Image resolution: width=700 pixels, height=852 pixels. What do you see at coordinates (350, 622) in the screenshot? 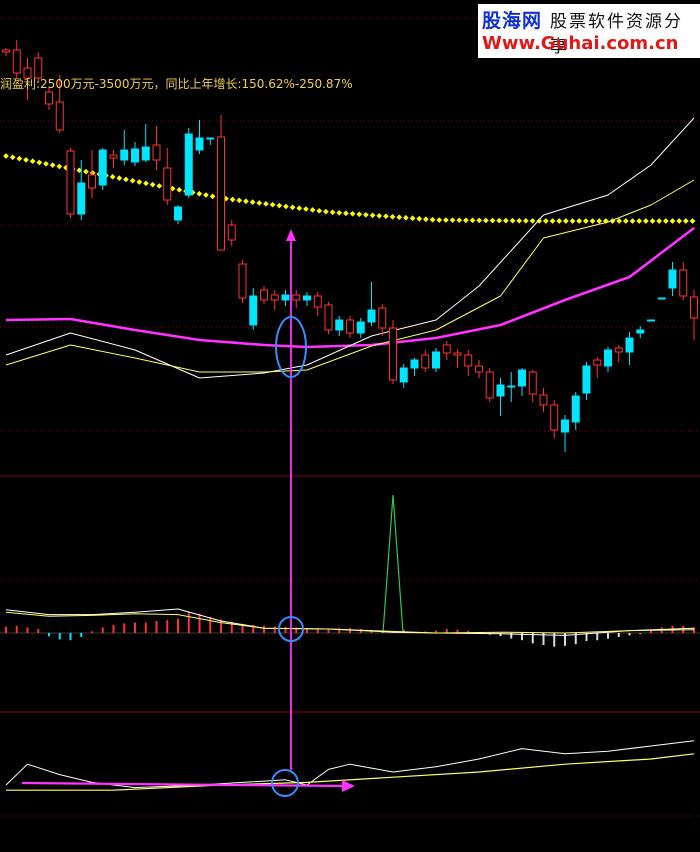
I see `macd-yellow-line` at bounding box center [350, 622].